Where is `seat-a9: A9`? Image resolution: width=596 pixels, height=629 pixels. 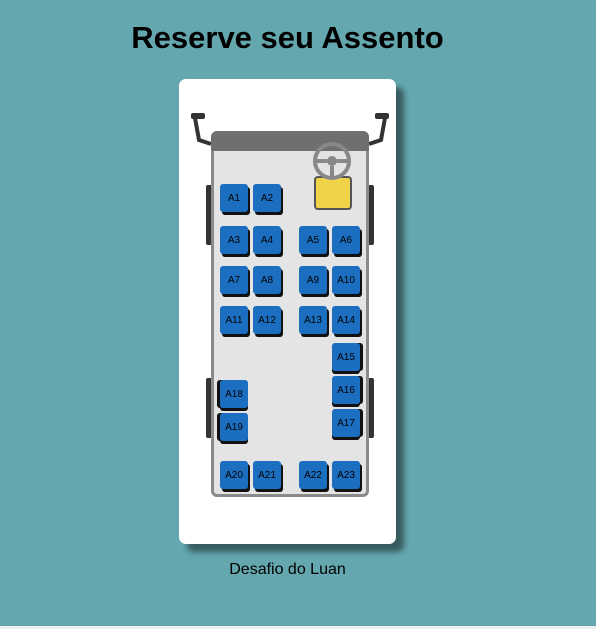
seat-a9: A9 is located at coordinates (313, 280).